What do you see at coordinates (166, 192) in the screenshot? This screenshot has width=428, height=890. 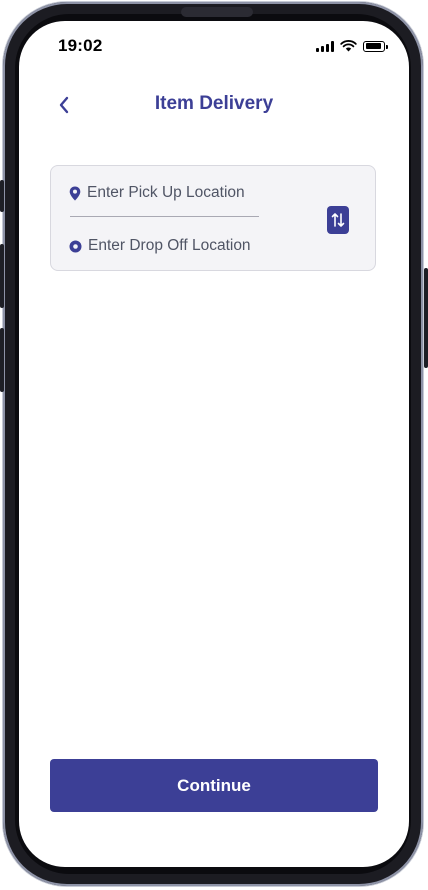 I see `pickup-placeholder: Enter Pick Up Location` at bounding box center [166, 192].